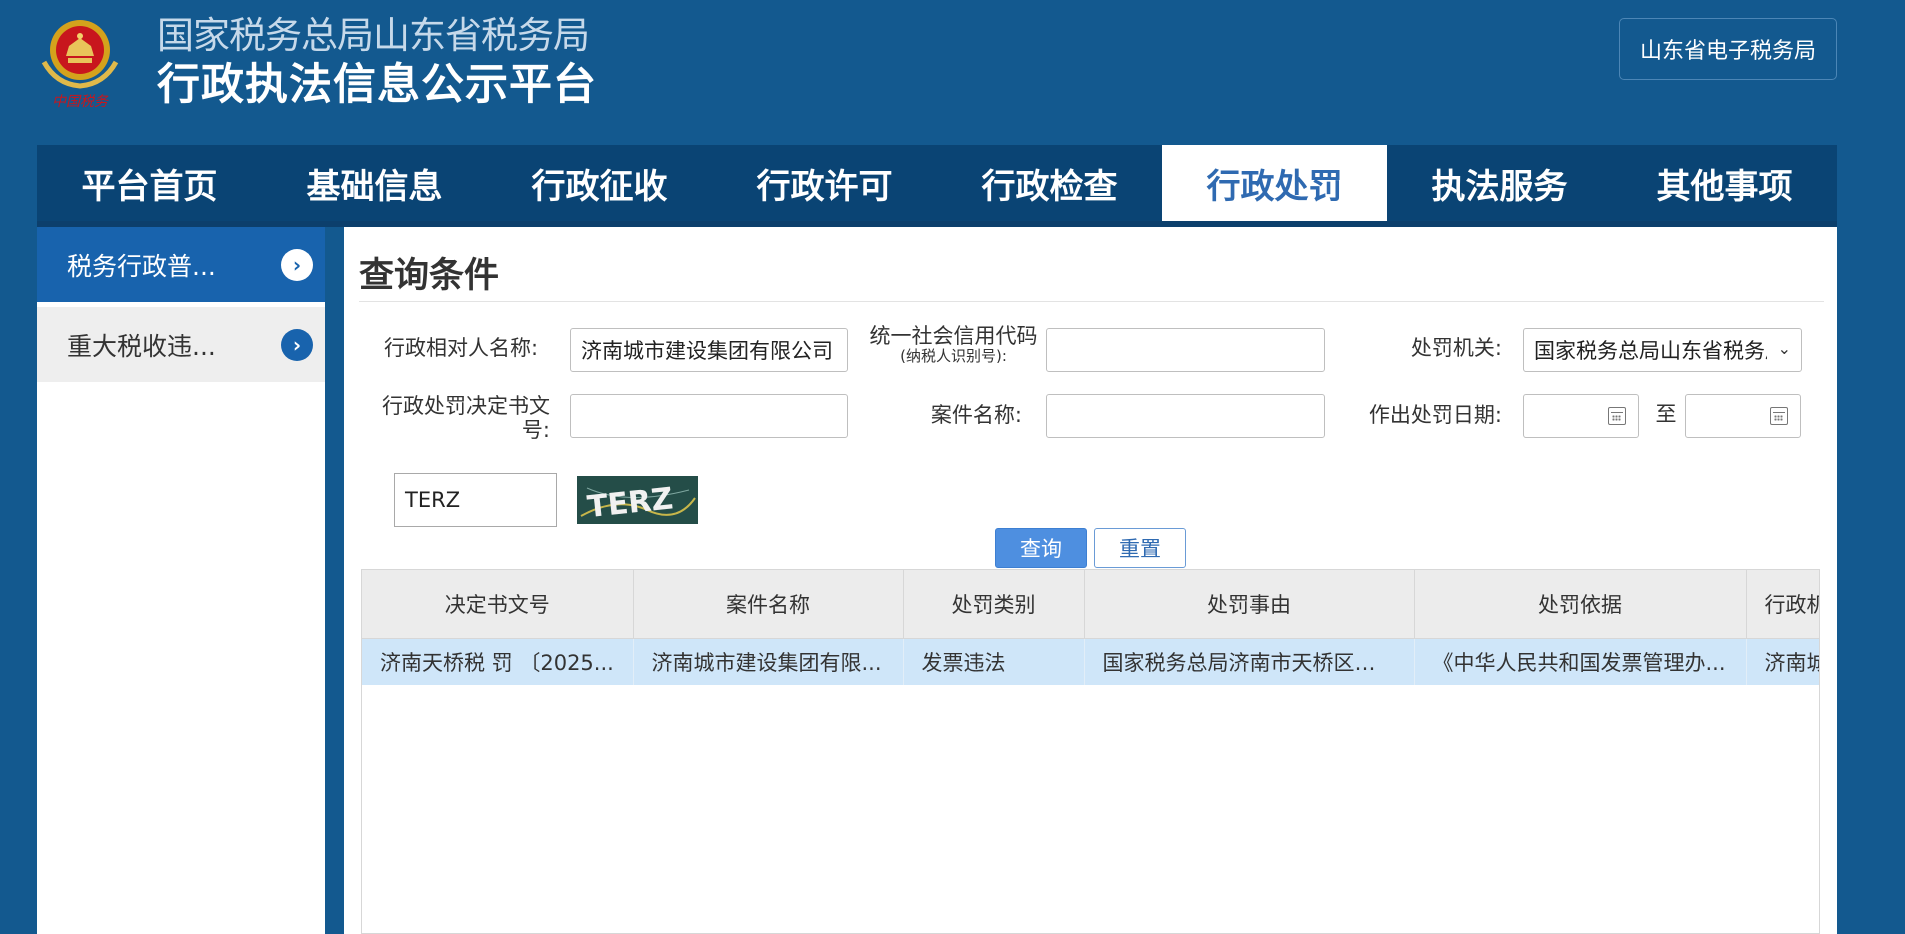  I want to click on credit-code-label: 统一社会信用代码 (纳税人识别号):, so click(953, 344).